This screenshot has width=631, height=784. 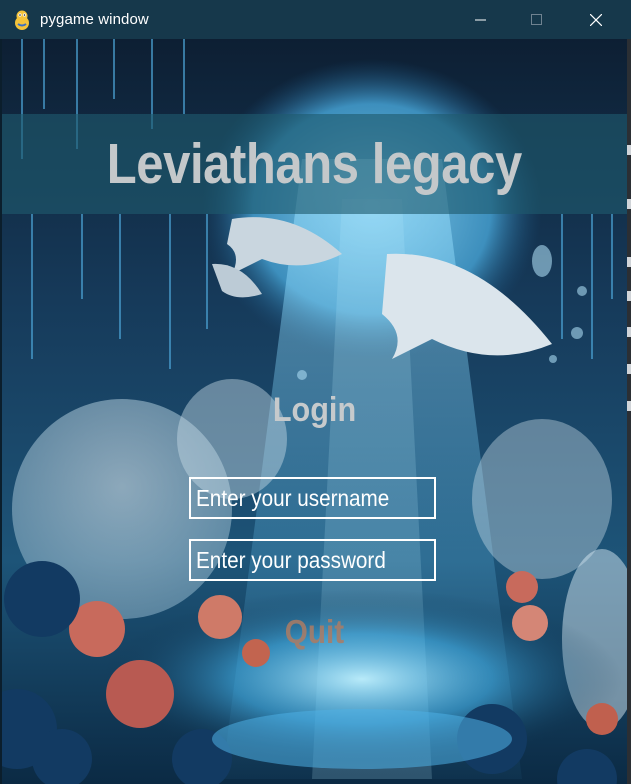 What do you see at coordinates (22, 20) in the screenshot?
I see `pygame-snake-icon` at bounding box center [22, 20].